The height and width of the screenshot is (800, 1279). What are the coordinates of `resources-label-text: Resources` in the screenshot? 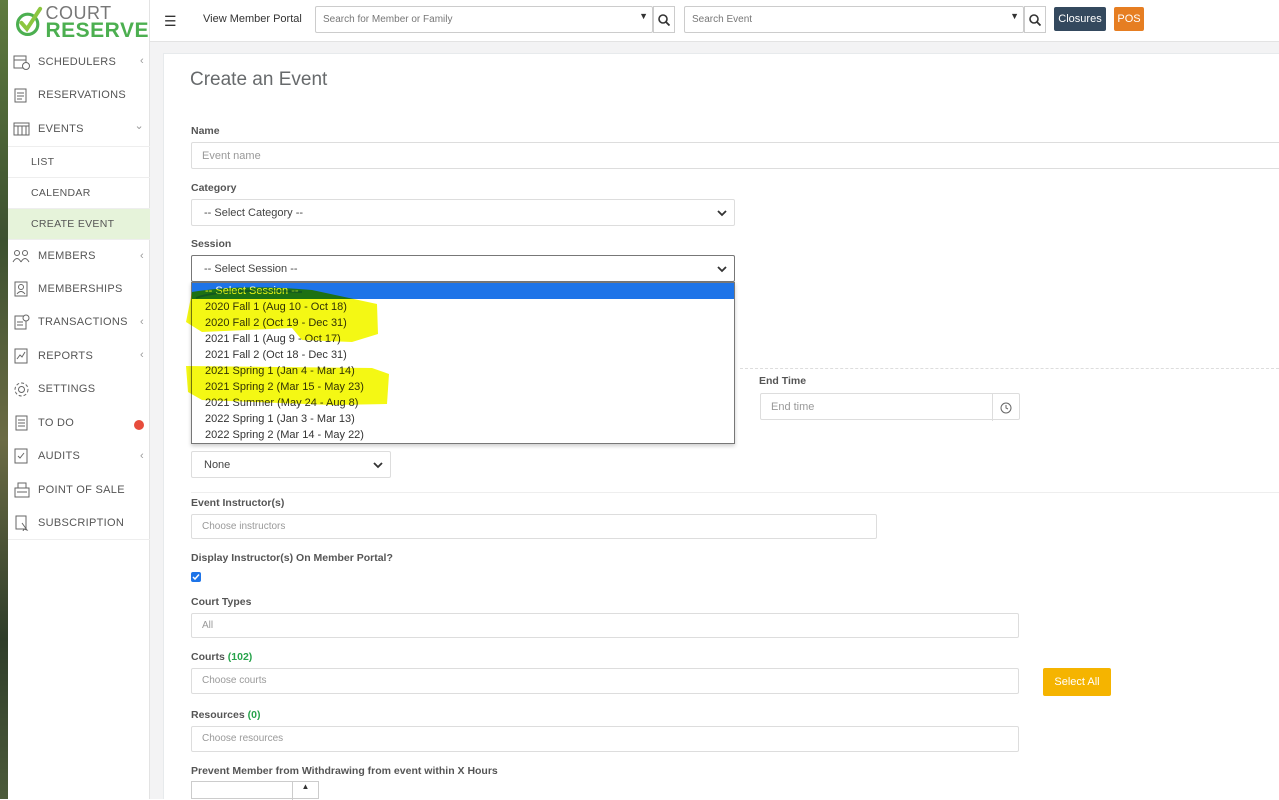 It's located at (218, 715).